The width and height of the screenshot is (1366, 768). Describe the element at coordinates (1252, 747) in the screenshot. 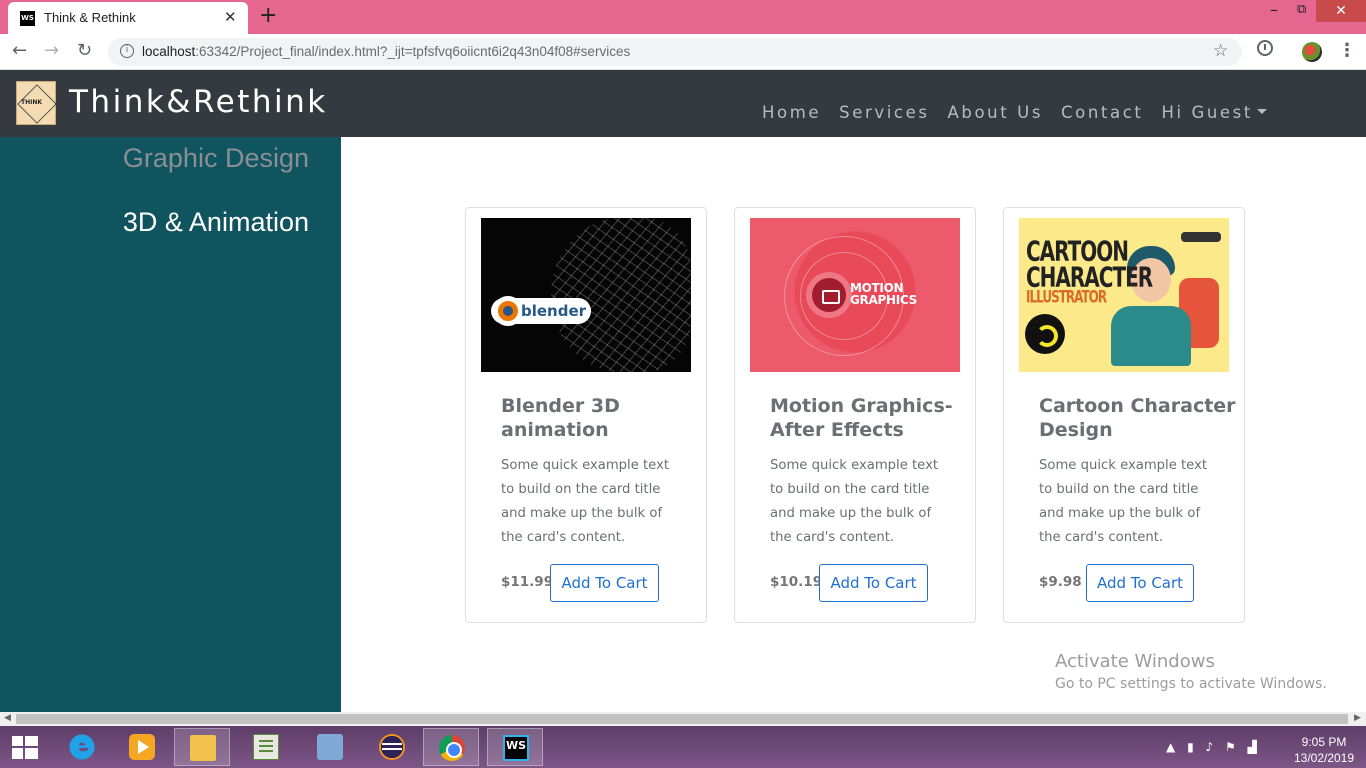

I see `network-signal-icon: ▟` at that location.